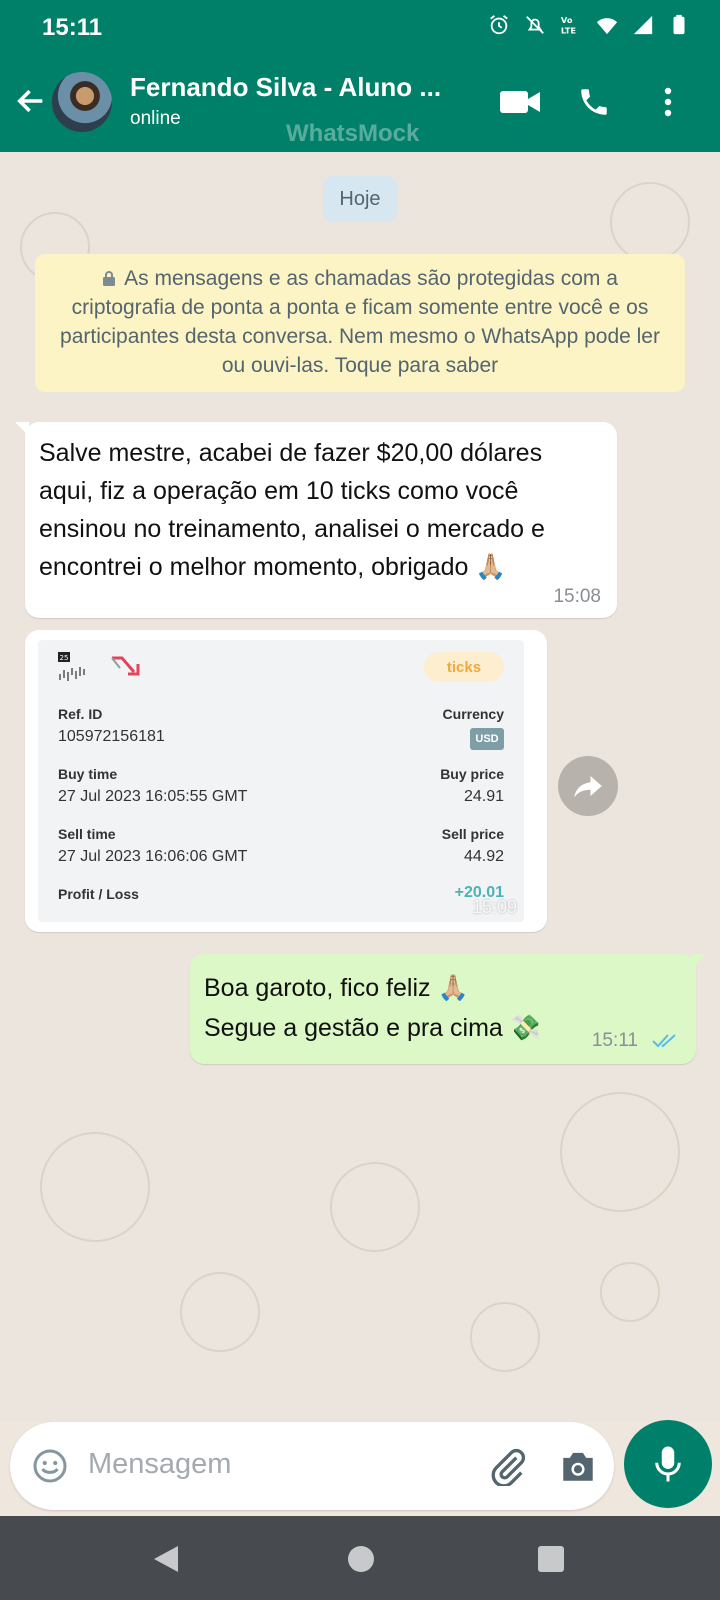 The height and width of the screenshot is (1600, 720). What do you see at coordinates (360, 28) in the screenshot?
I see `status-bar: 15:11 Vo LTE` at bounding box center [360, 28].